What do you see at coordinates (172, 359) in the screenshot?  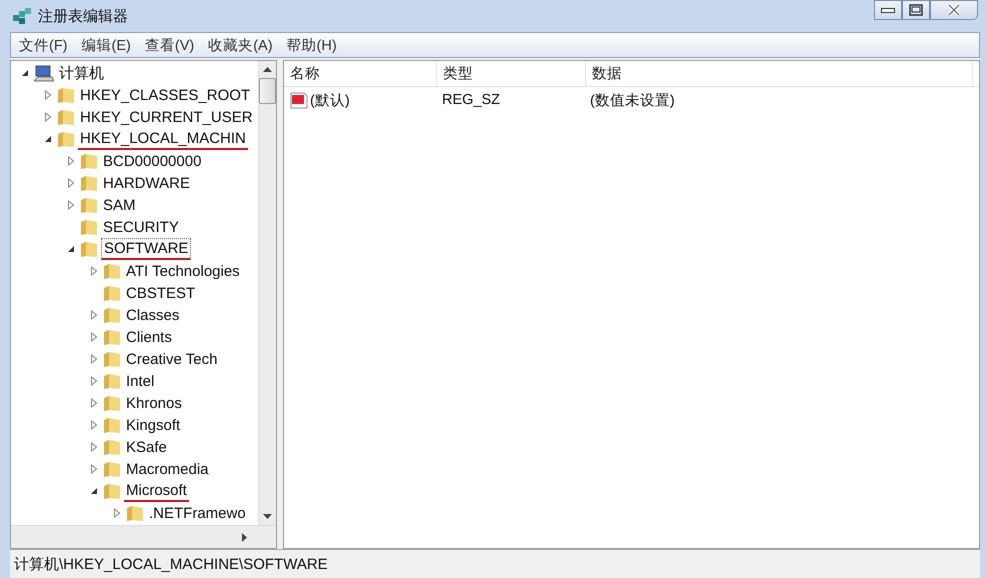 I see `tree-item: Creative Tech` at bounding box center [172, 359].